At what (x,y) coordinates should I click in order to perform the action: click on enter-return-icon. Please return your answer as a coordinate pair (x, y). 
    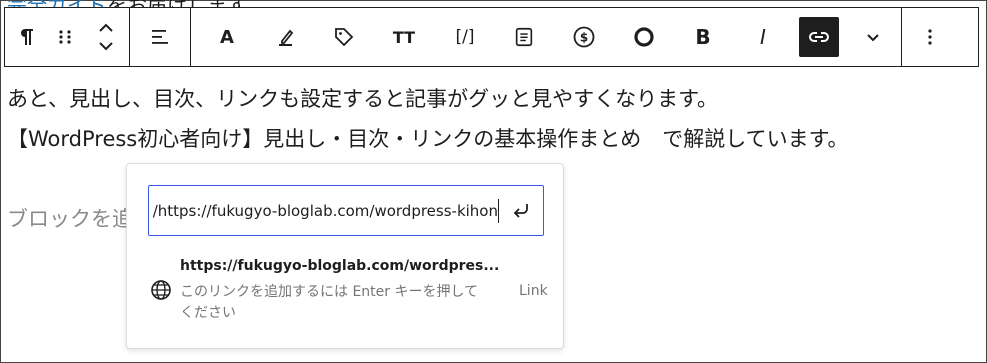
    Looking at the image, I should click on (520, 210).